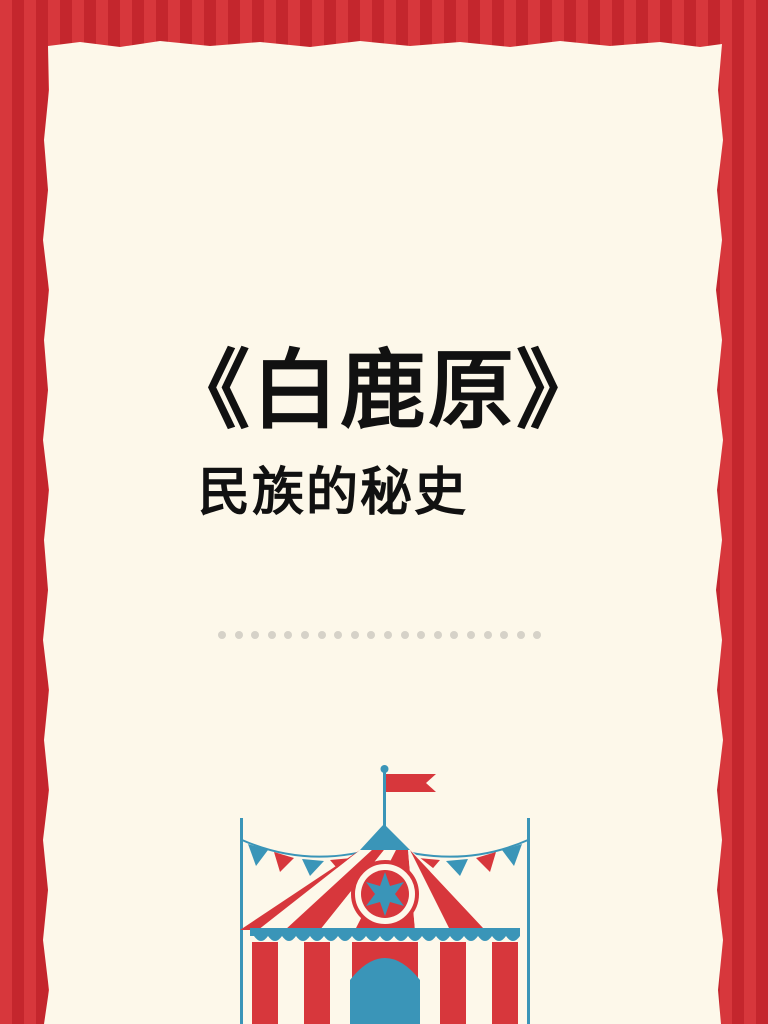 This screenshot has height=1024, width=768. Describe the element at coordinates (411, 783) in the screenshot. I see `flag-icon` at that location.